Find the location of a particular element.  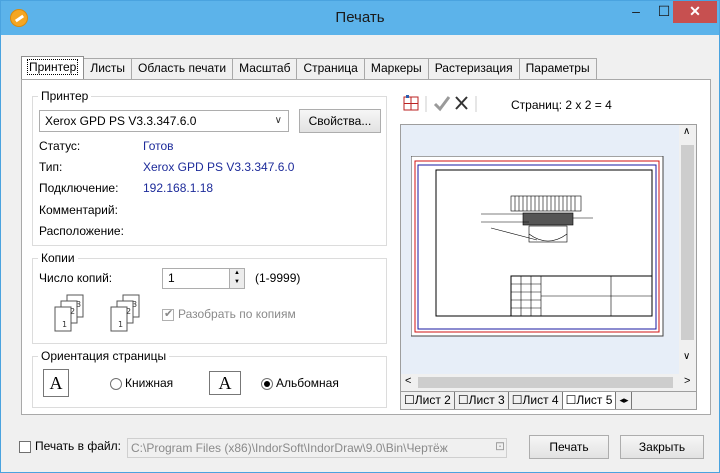

landscape-label: Альбомная is located at coordinates (307, 383).